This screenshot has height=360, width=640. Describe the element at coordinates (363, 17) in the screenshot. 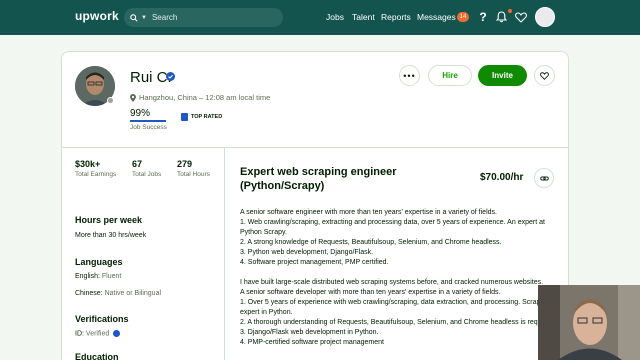

I see `nav-link-talent: Talent` at that location.